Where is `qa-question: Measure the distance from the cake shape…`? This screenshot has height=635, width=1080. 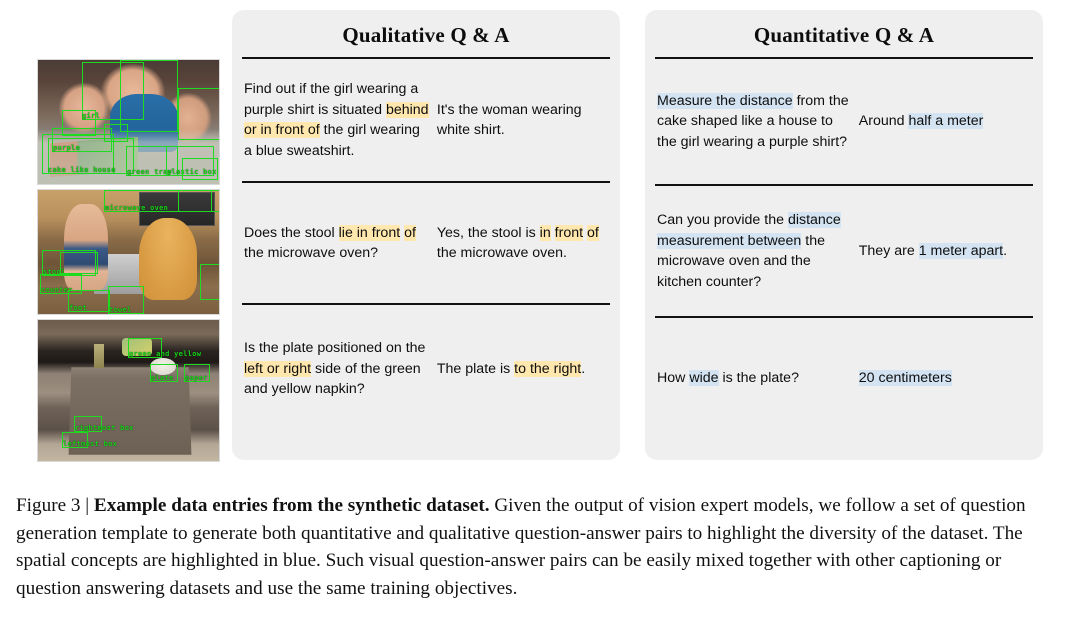
qa-question: Measure the distance from the cake shape… is located at coordinates (758, 122).